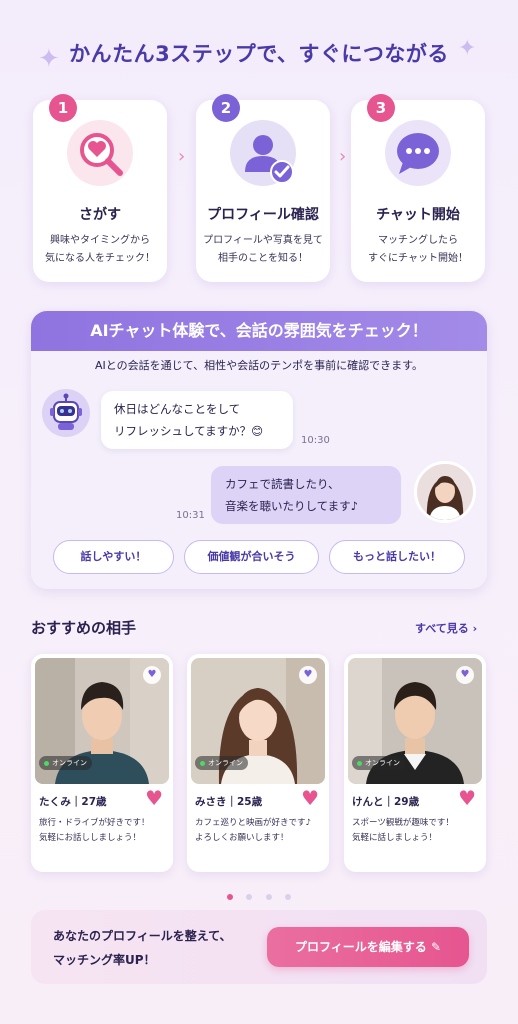  What do you see at coordinates (113, 557) in the screenshot?
I see `quick-reply-chip: 話しやすい！` at bounding box center [113, 557].